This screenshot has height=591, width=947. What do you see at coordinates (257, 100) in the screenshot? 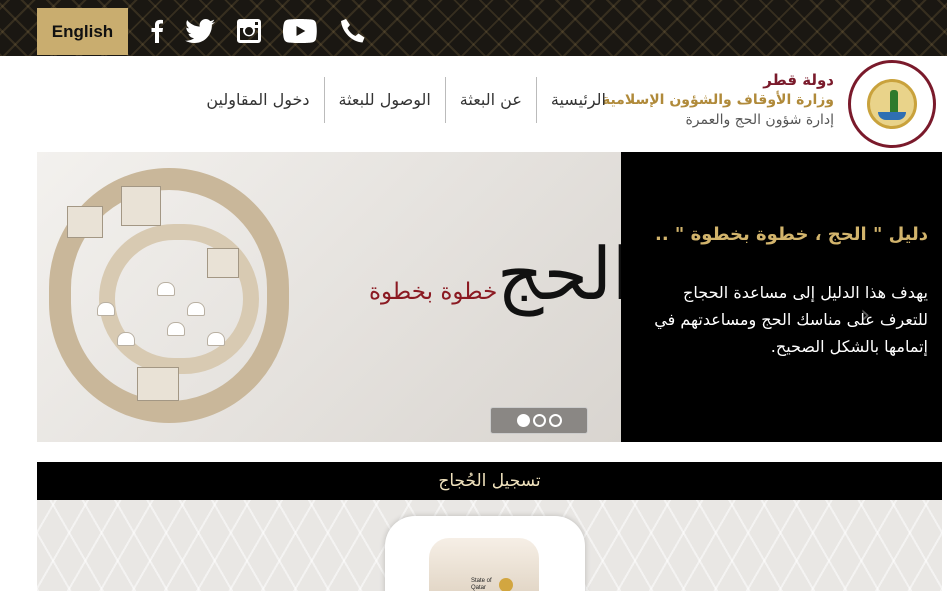
I see `nav-contractors-login: دخول المقاولين` at bounding box center [257, 100].